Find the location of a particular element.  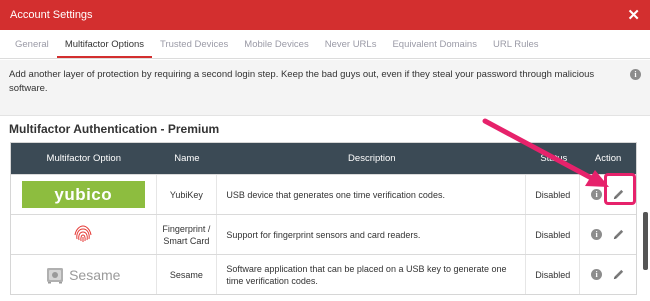

name-cell: Sesame is located at coordinates (187, 274).